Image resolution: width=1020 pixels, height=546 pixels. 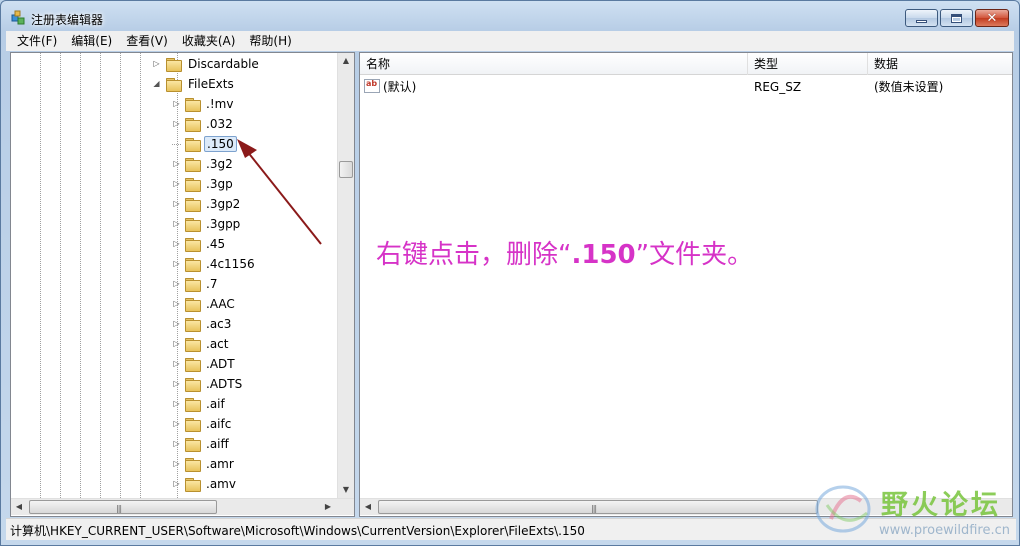 What do you see at coordinates (171, 324) in the screenshot?
I see `tree-node: ▷ .ac3` at bounding box center [171, 324].